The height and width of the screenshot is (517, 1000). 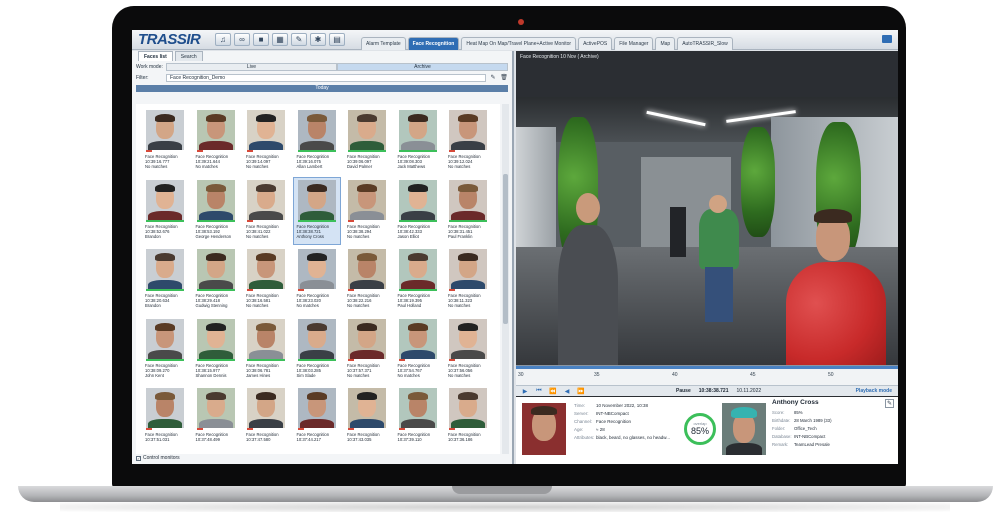 I want to click on face-card: Face Recognition 10:39:21.644 No matches, so click(x=216, y=141).